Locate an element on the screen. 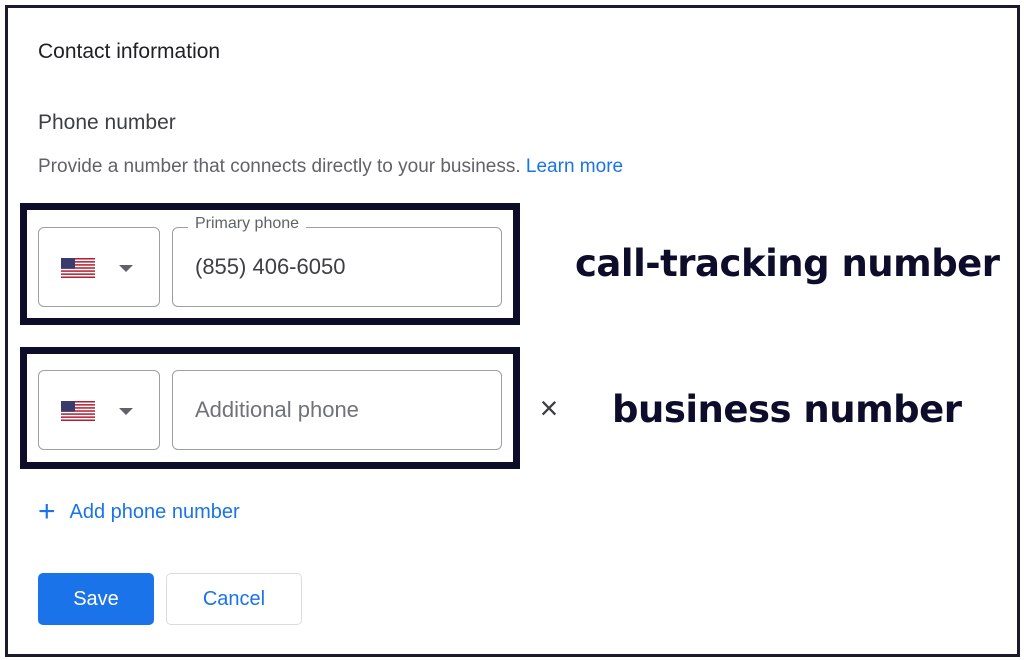  add-phone-number-button: + Add phone number is located at coordinates (139, 511).